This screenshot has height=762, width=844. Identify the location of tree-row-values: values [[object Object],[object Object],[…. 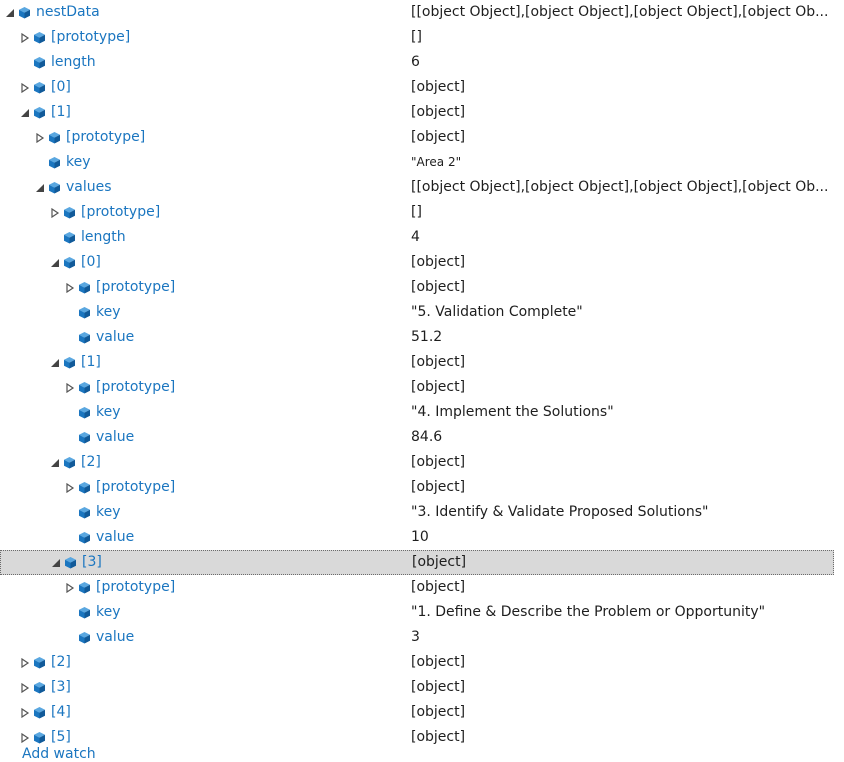
(422, 187).